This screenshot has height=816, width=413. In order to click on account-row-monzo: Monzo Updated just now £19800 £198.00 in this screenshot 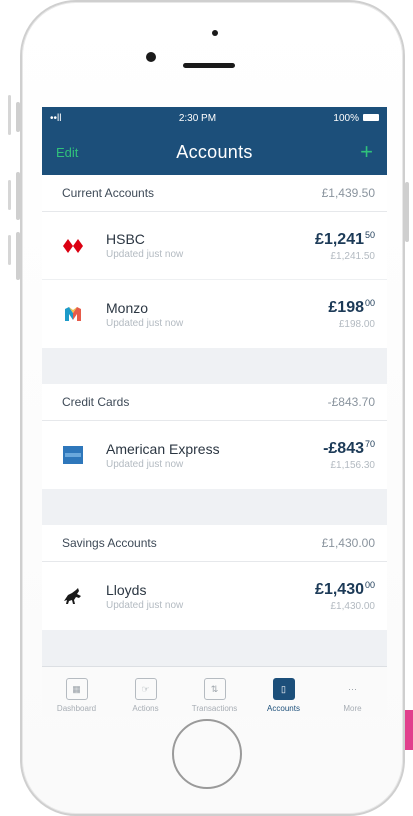, I will do `click(214, 314)`.